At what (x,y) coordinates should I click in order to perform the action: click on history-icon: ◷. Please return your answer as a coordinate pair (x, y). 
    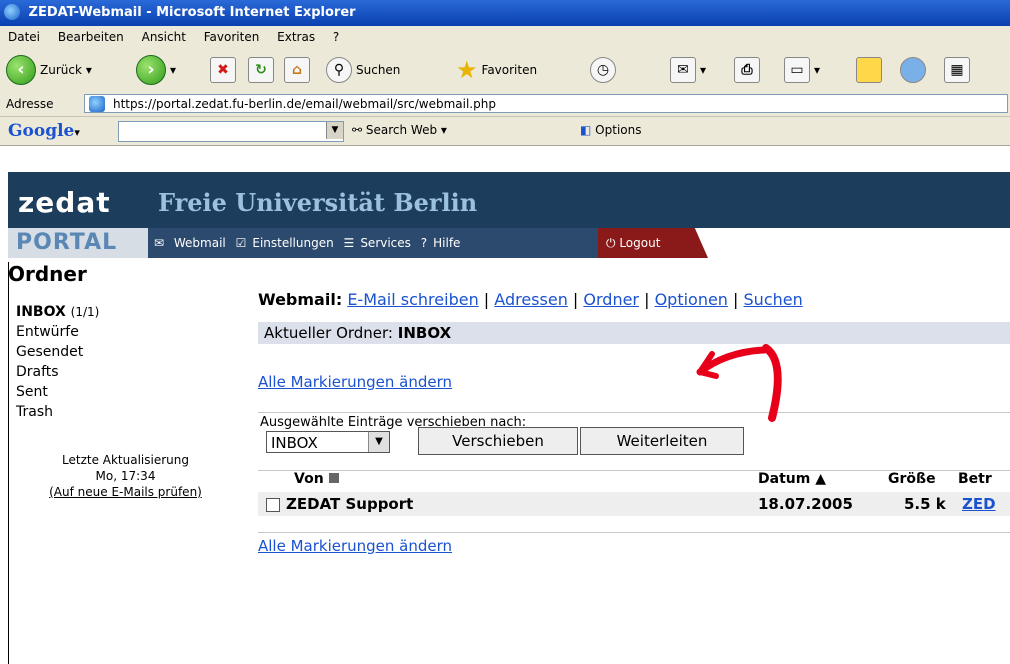
    Looking at the image, I should click on (603, 70).